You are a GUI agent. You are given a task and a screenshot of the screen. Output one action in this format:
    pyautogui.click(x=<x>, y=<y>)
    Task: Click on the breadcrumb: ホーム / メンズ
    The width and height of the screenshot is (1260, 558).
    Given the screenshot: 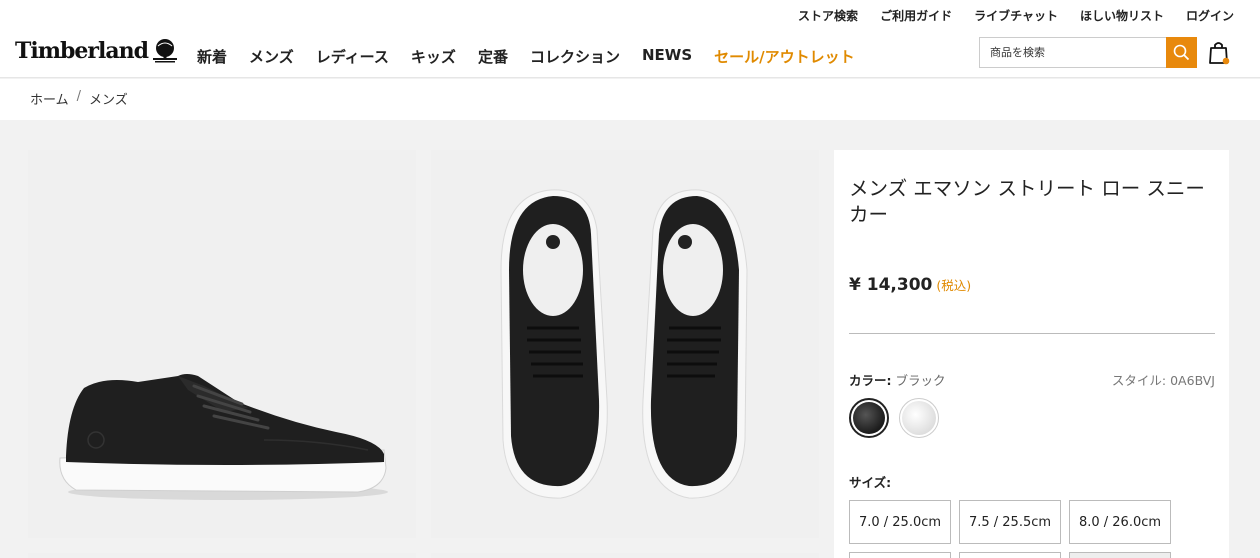 What is the action you would take?
    pyautogui.click(x=79, y=98)
    